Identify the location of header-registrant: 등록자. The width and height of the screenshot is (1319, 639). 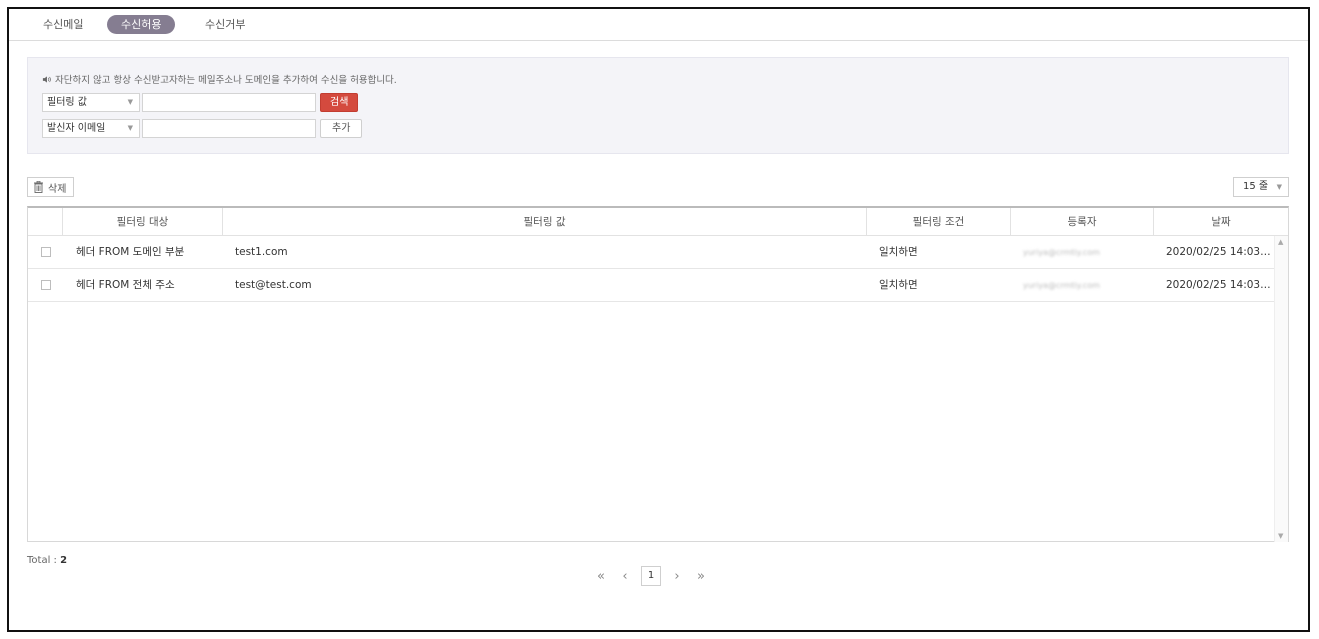
(1082, 222).